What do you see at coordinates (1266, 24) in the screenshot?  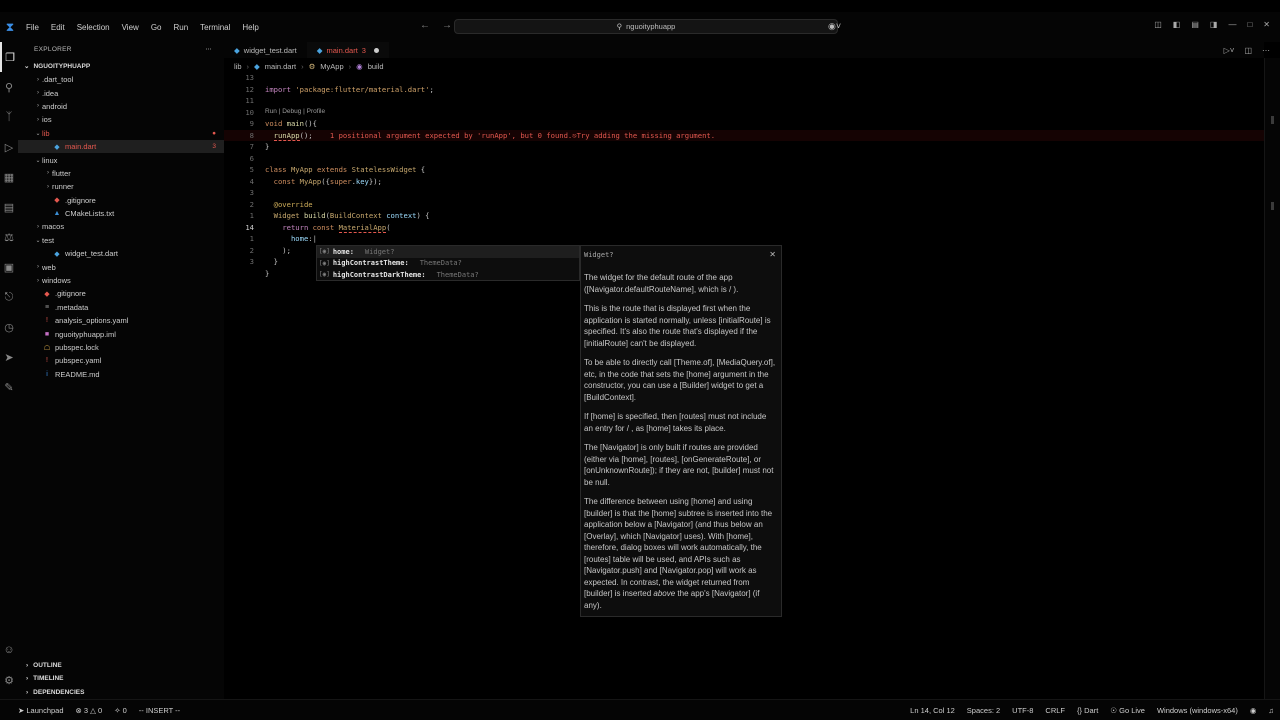 I see `close-window-icon: ✕` at bounding box center [1266, 24].